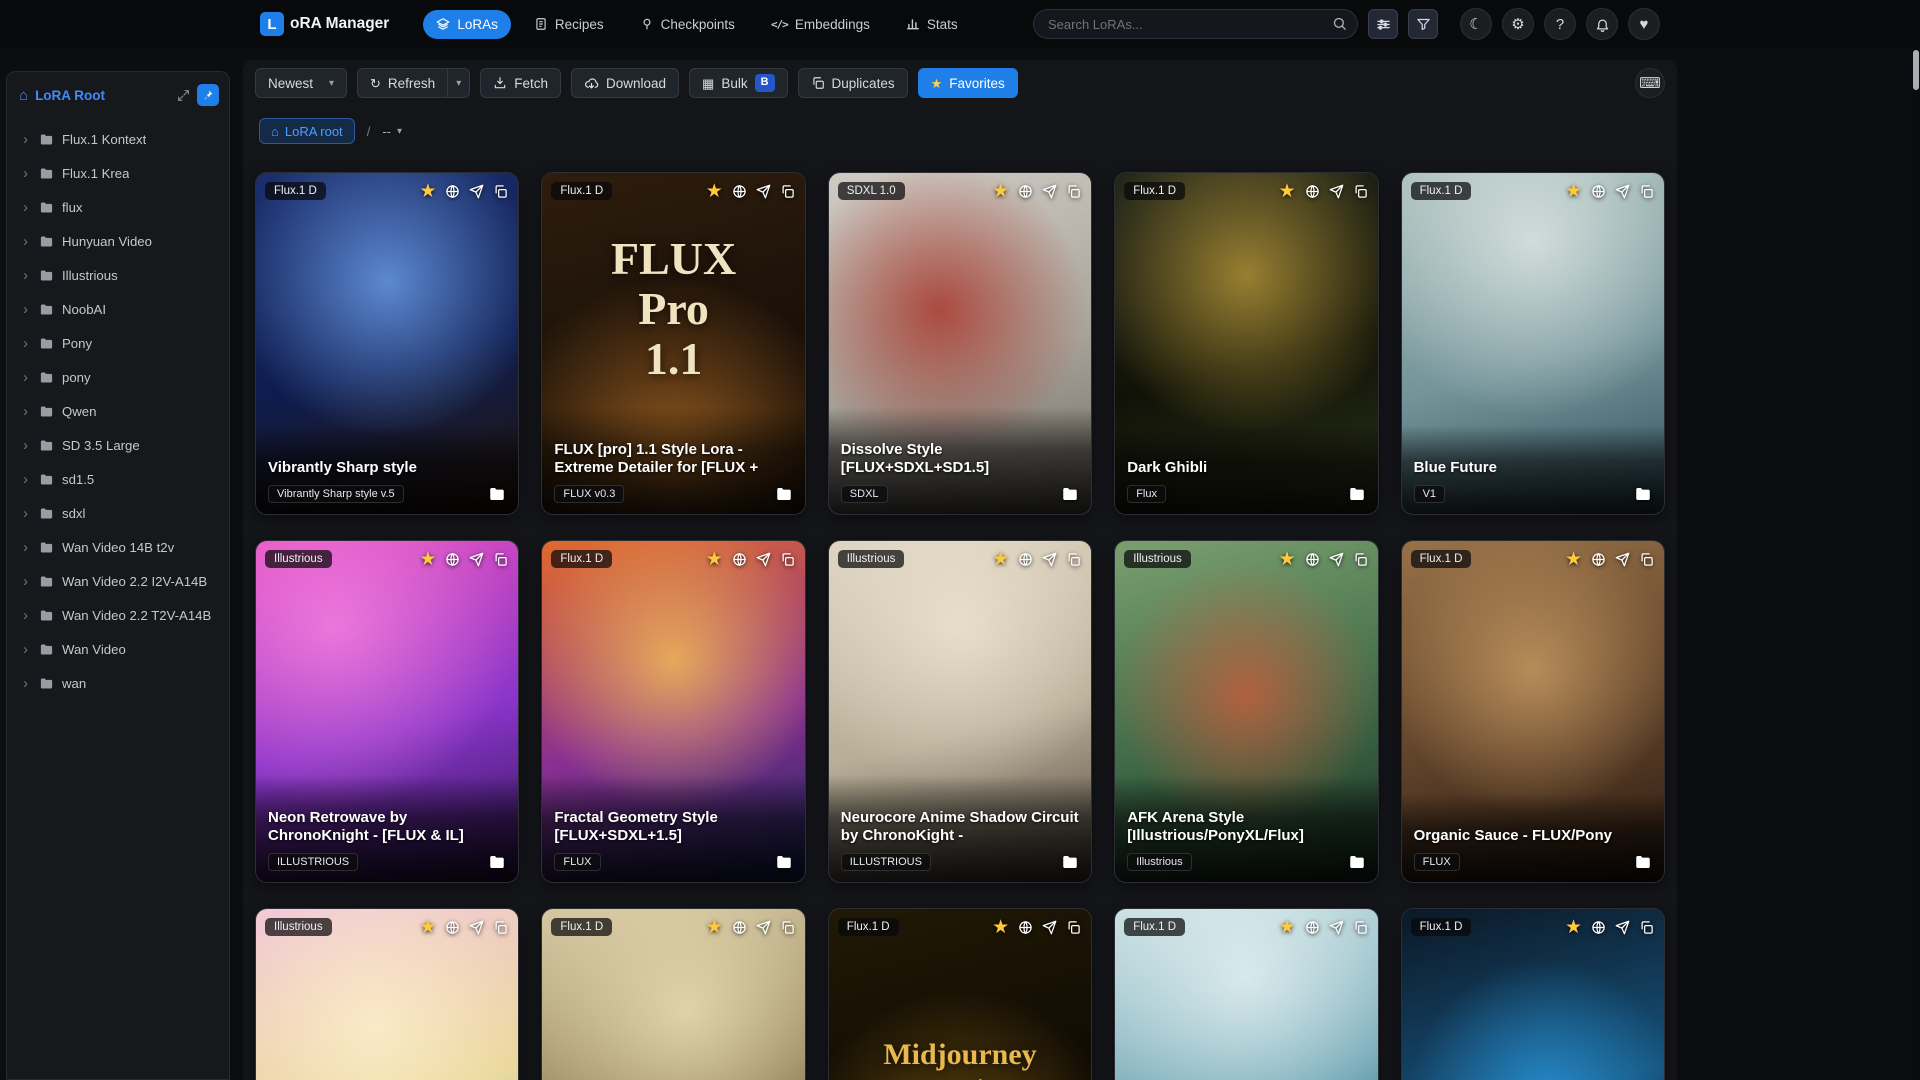  What do you see at coordinates (1383, 24) in the screenshot?
I see `filter-sliders-button` at bounding box center [1383, 24].